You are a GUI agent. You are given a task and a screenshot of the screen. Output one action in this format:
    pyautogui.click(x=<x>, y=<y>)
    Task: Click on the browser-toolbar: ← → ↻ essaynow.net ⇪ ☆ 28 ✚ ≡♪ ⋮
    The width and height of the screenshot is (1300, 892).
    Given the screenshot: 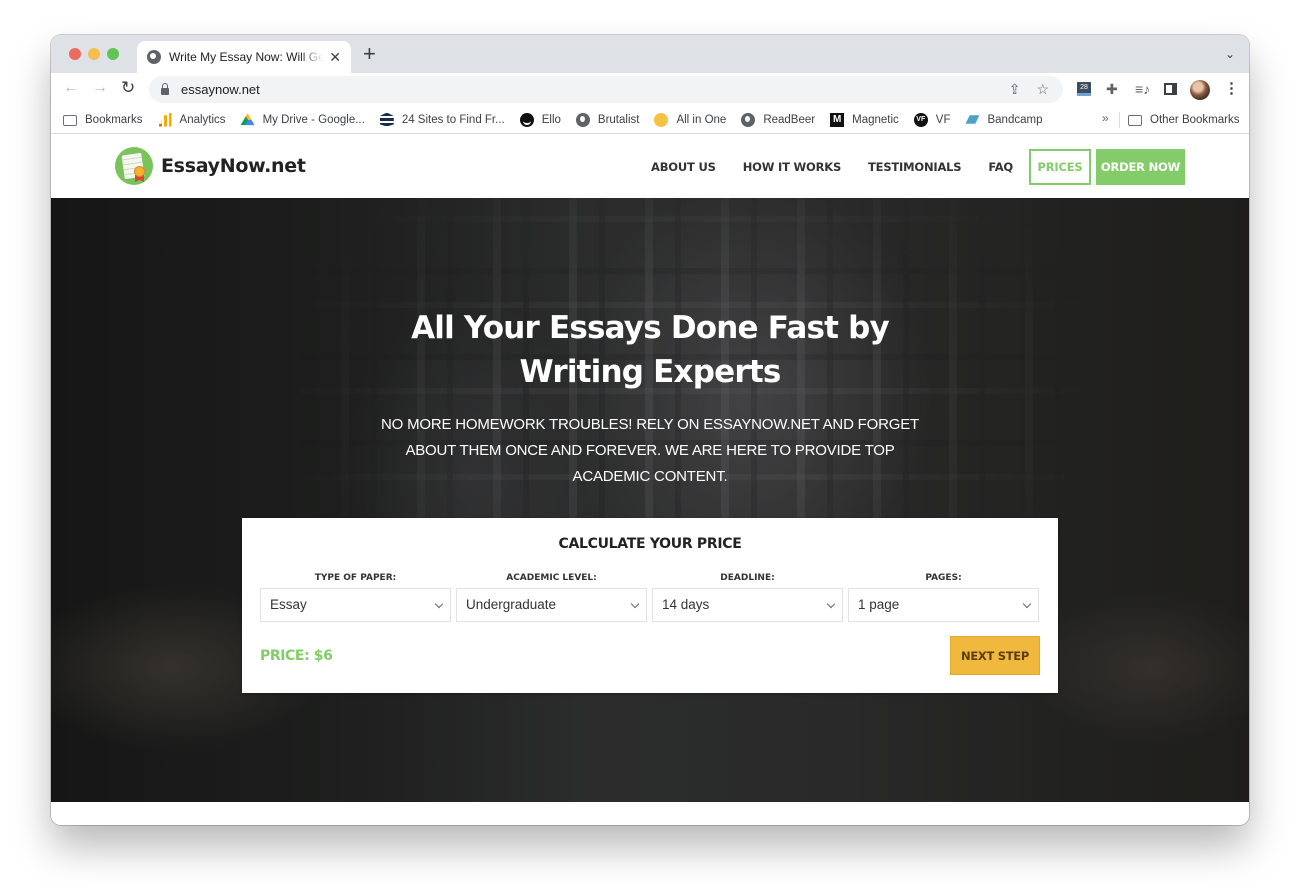 What is the action you would take?
    pyautogui.click(x=650, y=89)
    